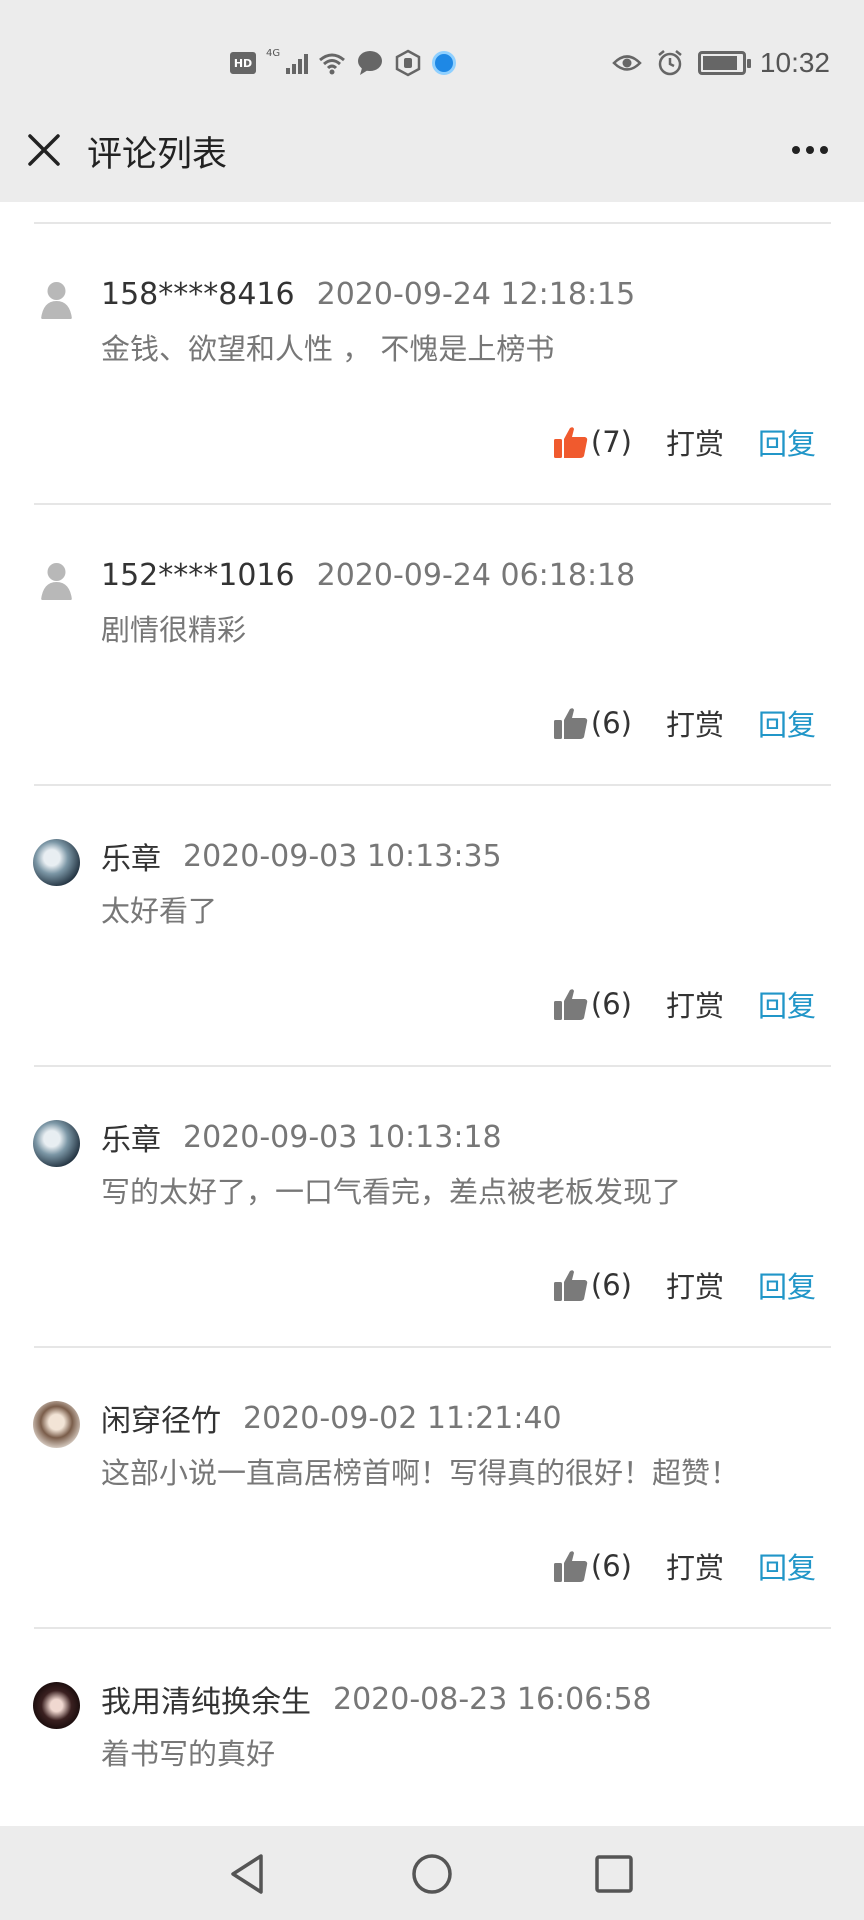 This screenshot has width=864, height=1920. I want to click on more-options-button, so click(810, 150).